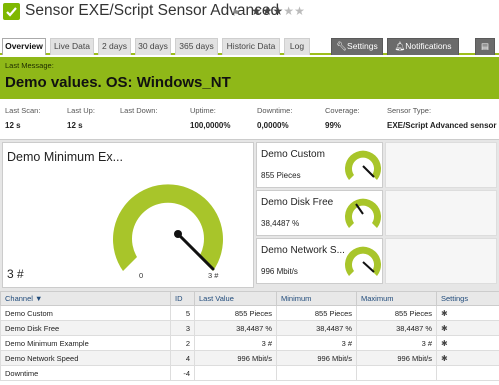  What do you see at coordinates (235, 343) in the screenshot?
I see `last-value-cell: 3 #` at bounding box center [235, 343].